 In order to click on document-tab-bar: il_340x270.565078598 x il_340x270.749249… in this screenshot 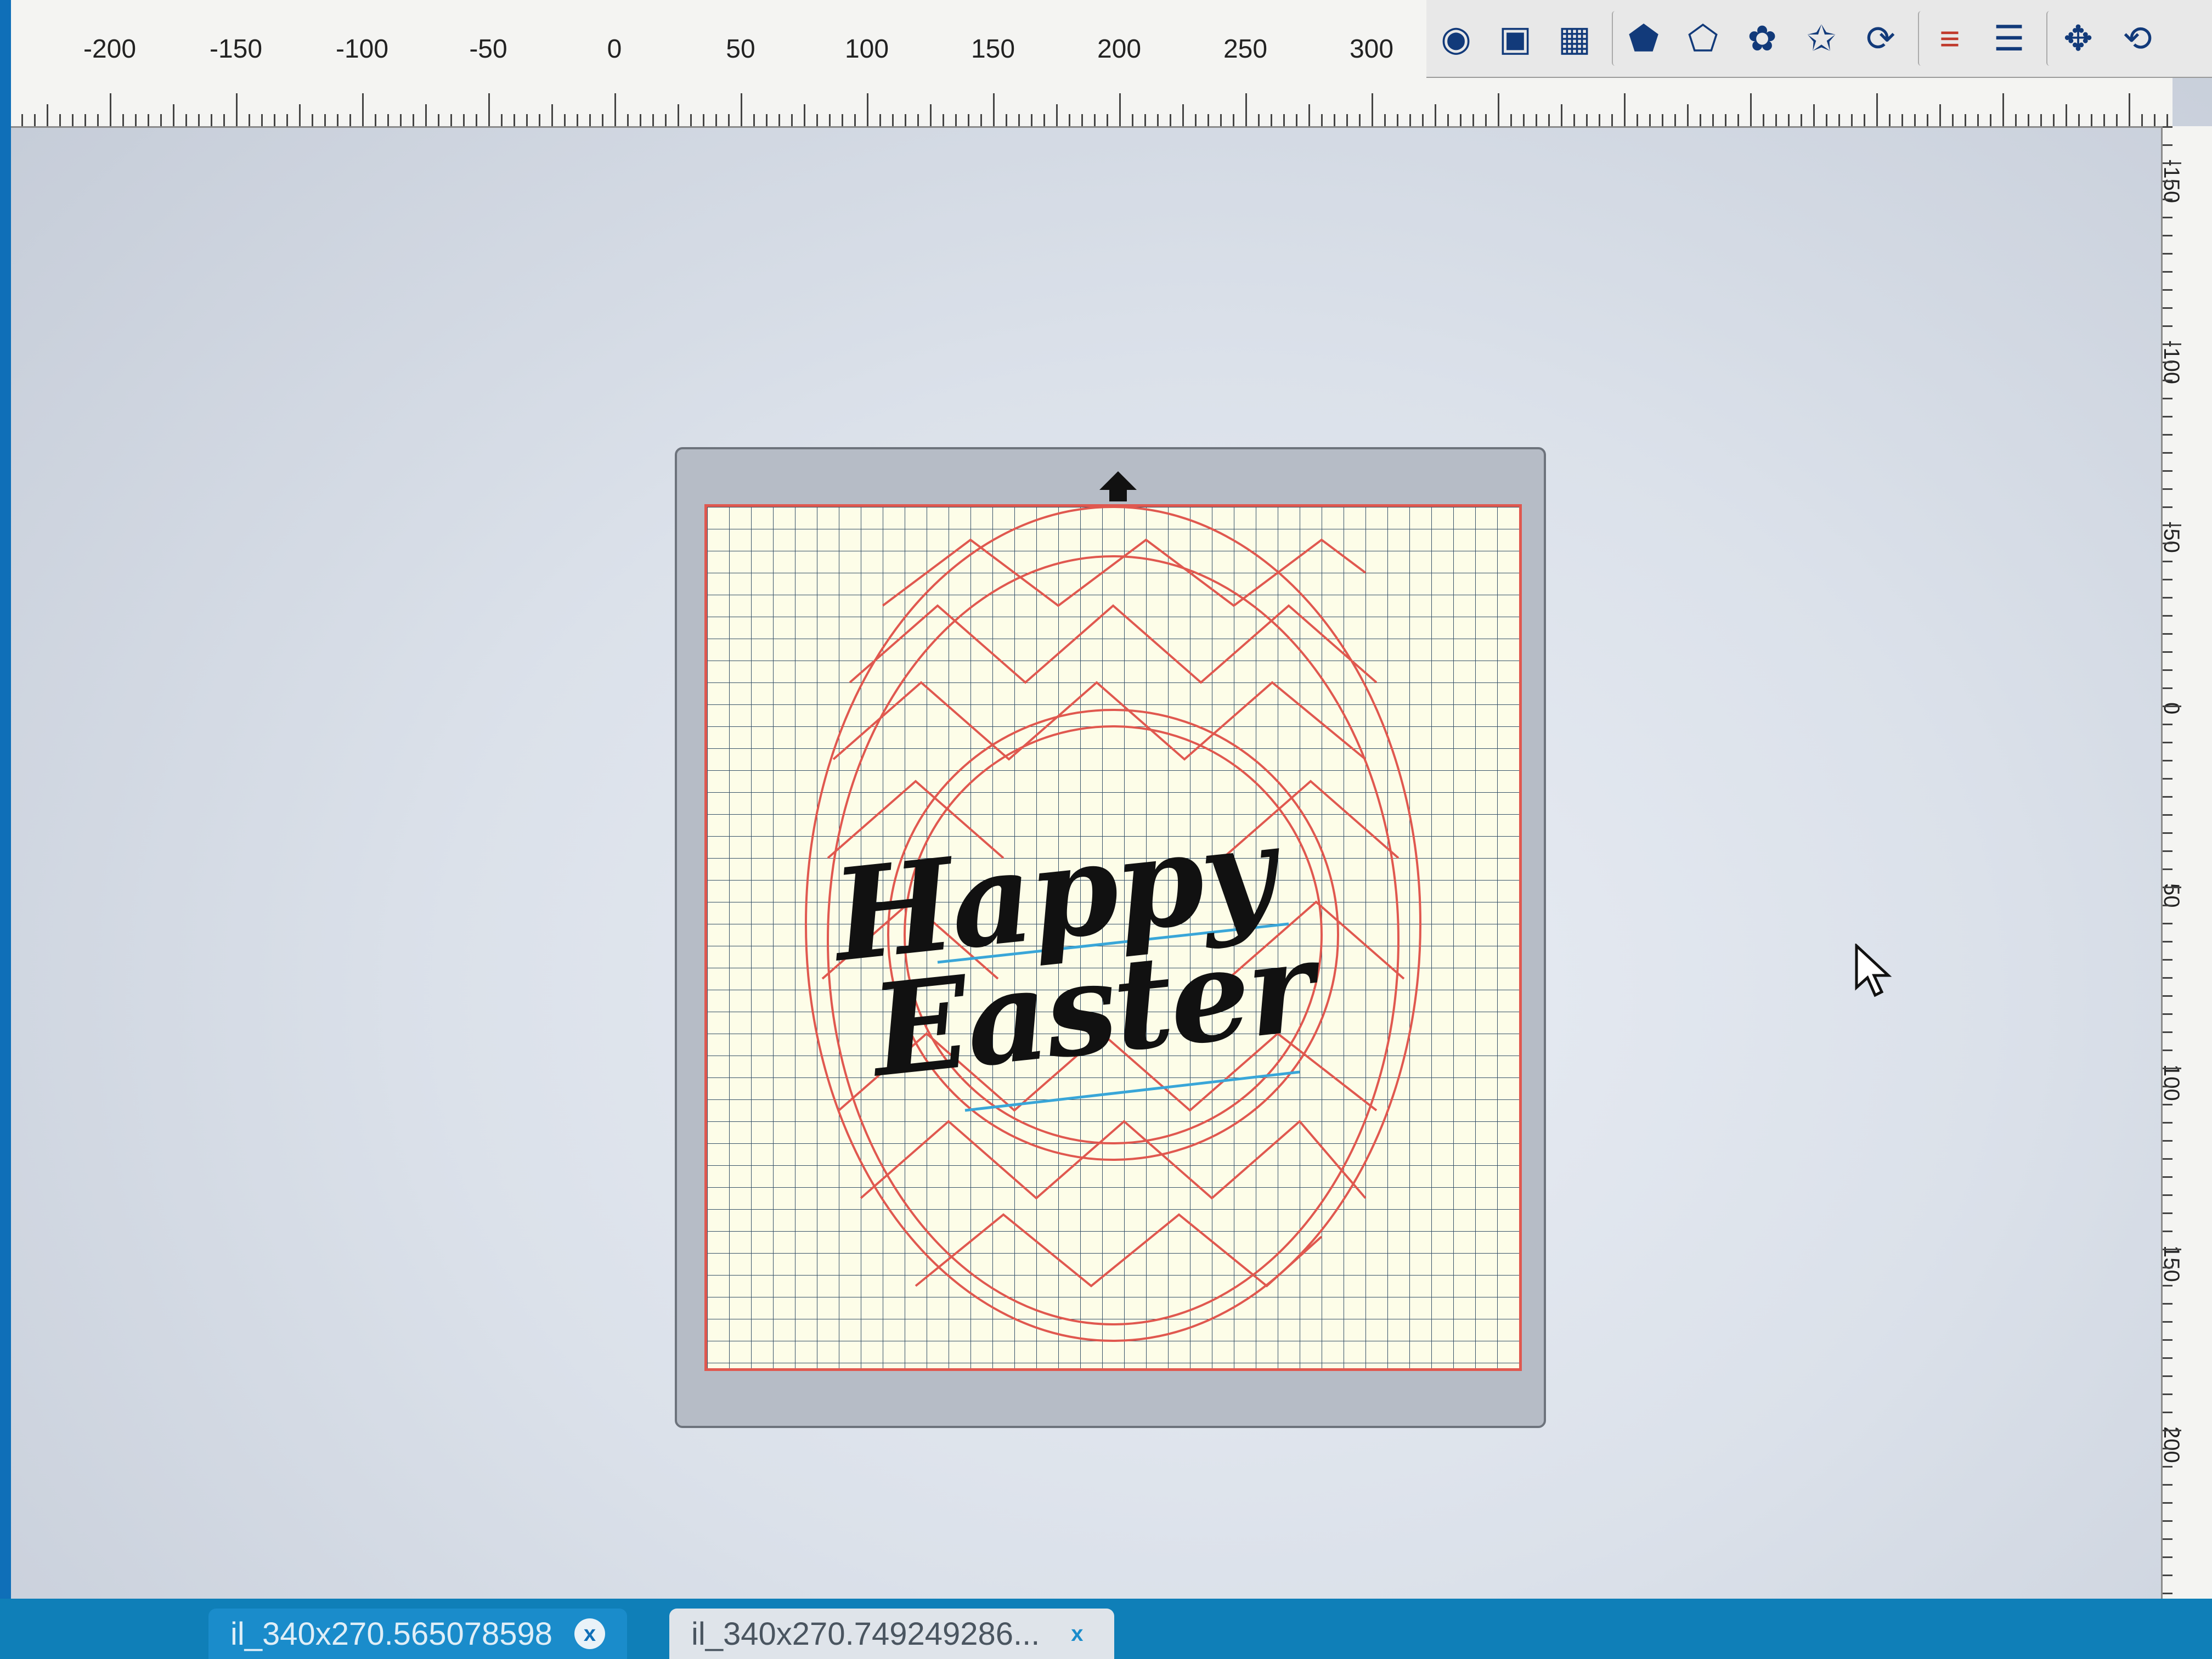, I will do `click(1106, 1629)`.